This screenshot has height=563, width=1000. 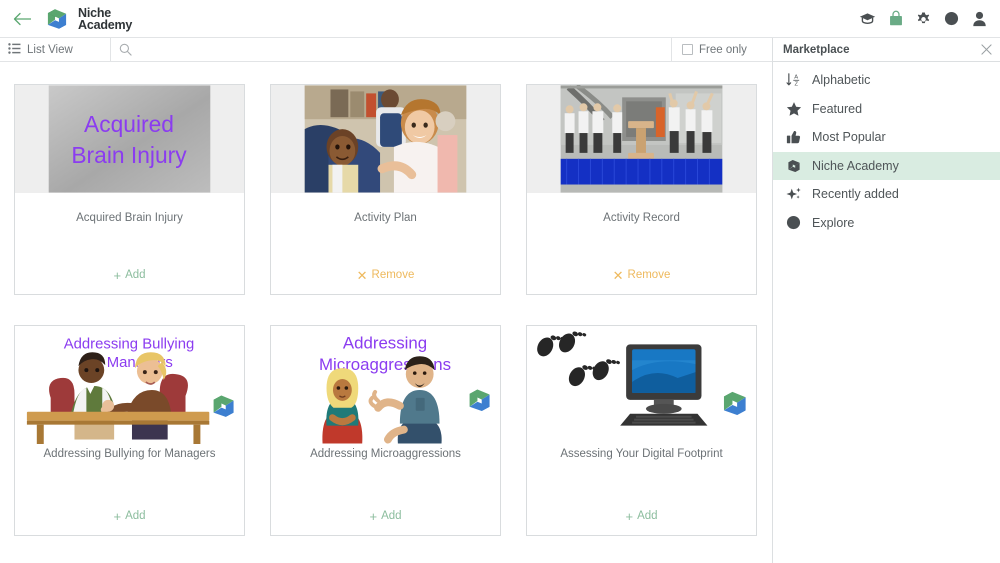 I want to click on thumb-title-line-2: Brain Injury, so click(x=129, y=155).